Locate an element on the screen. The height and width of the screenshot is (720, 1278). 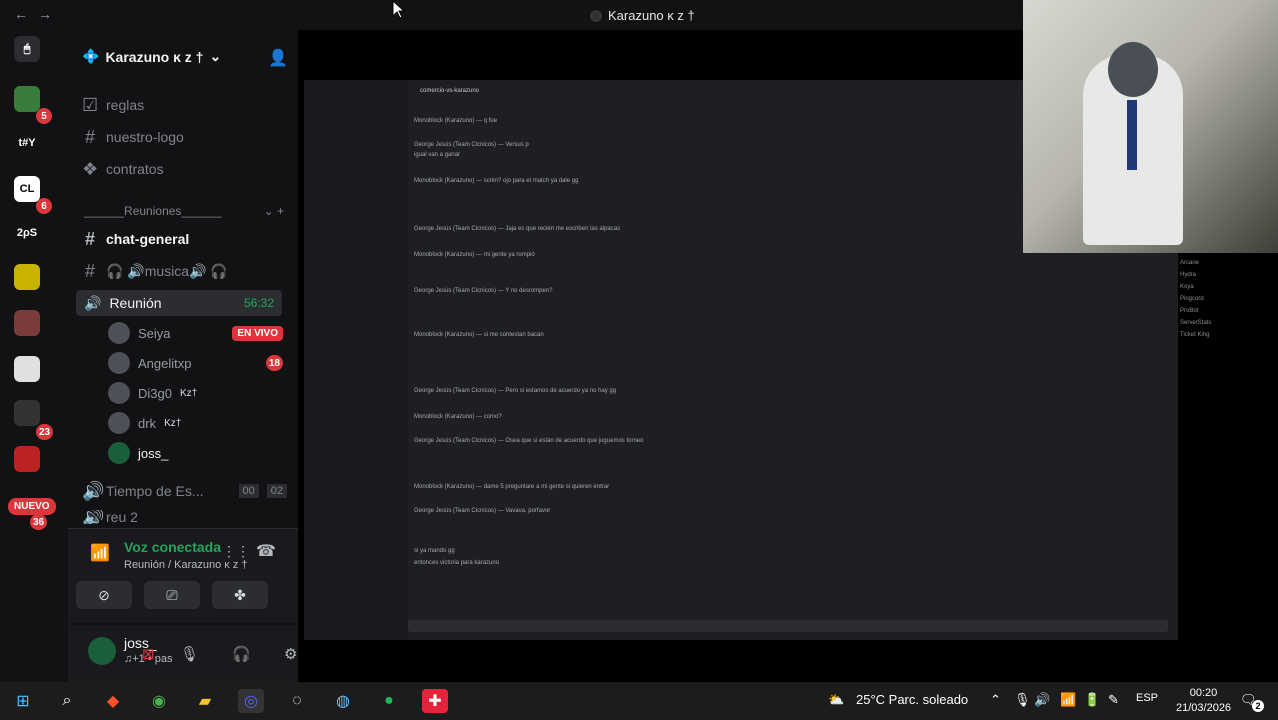
add-channel-icon: ⌄ + is located at coordinates (274, 211).